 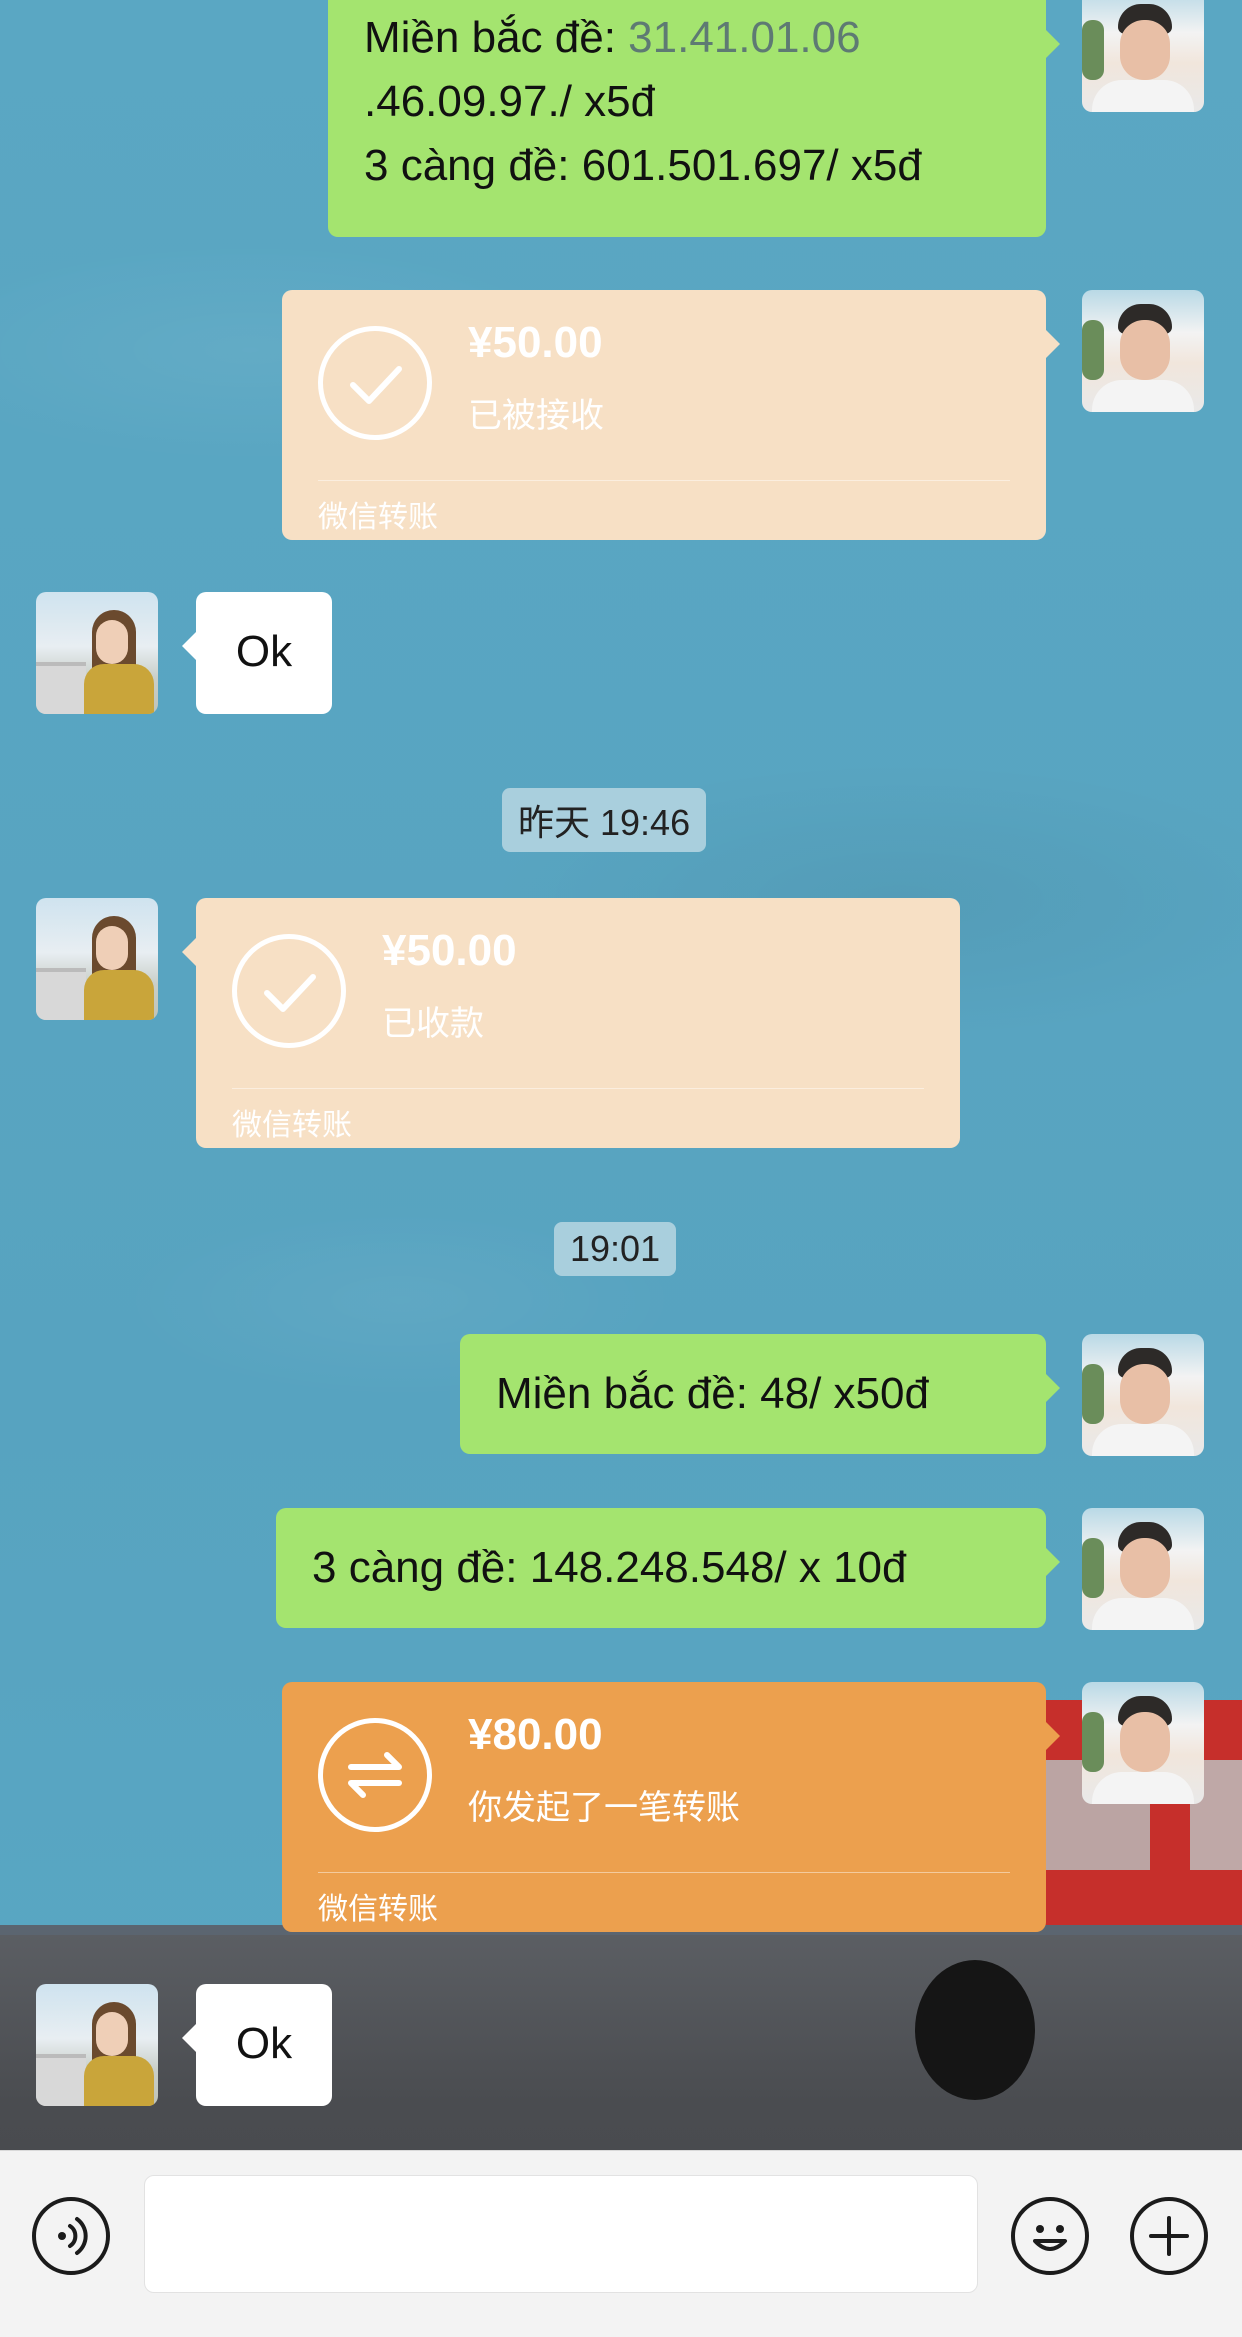 What do you see at coordinates (643, 165) in the screenshot?
I see `message-text-line: 3 càng đề: 601.501.697/ x5đ` at bounding box center [643, 165].